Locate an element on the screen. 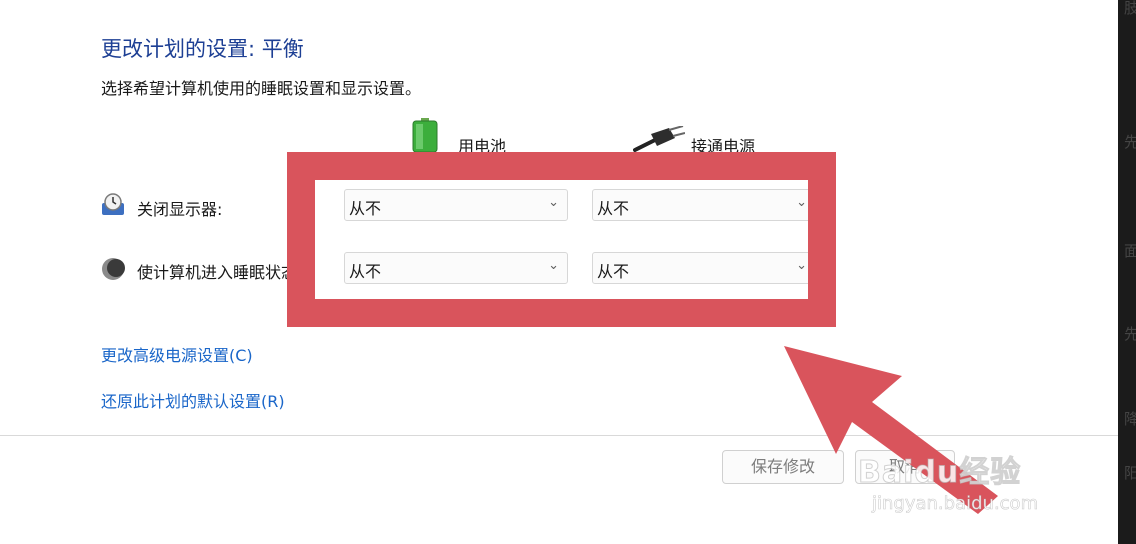  edge-text: 肢 is located at coordinates (1130, 8).